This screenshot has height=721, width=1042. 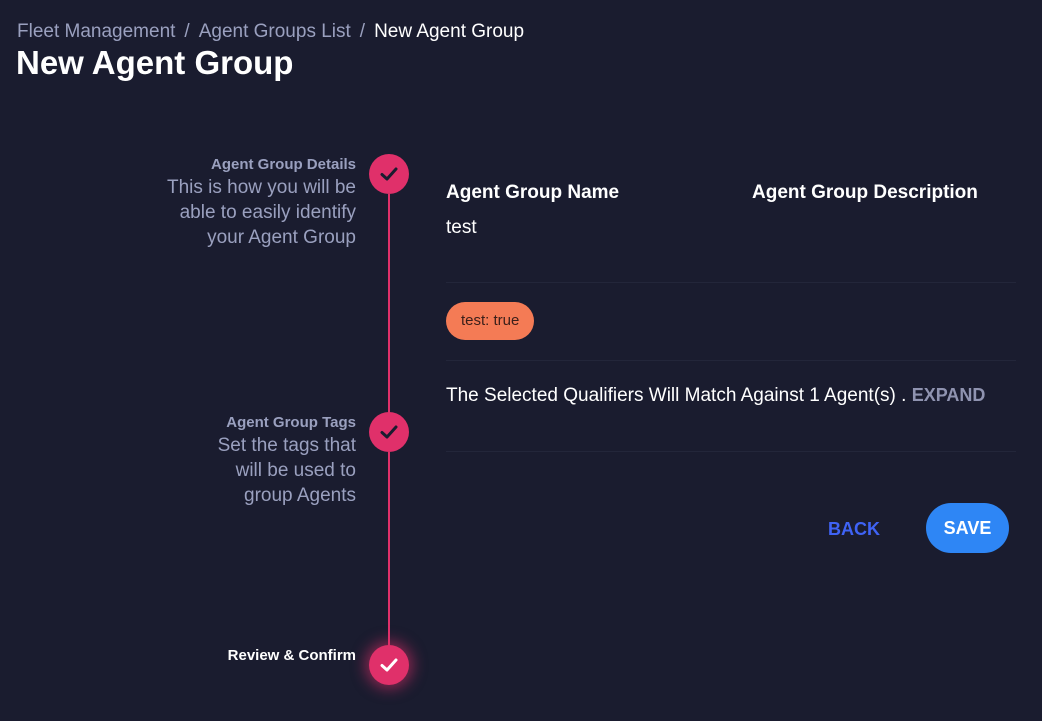 I want to click on step-title: Review & Confirm, so click(x=291, y=655).